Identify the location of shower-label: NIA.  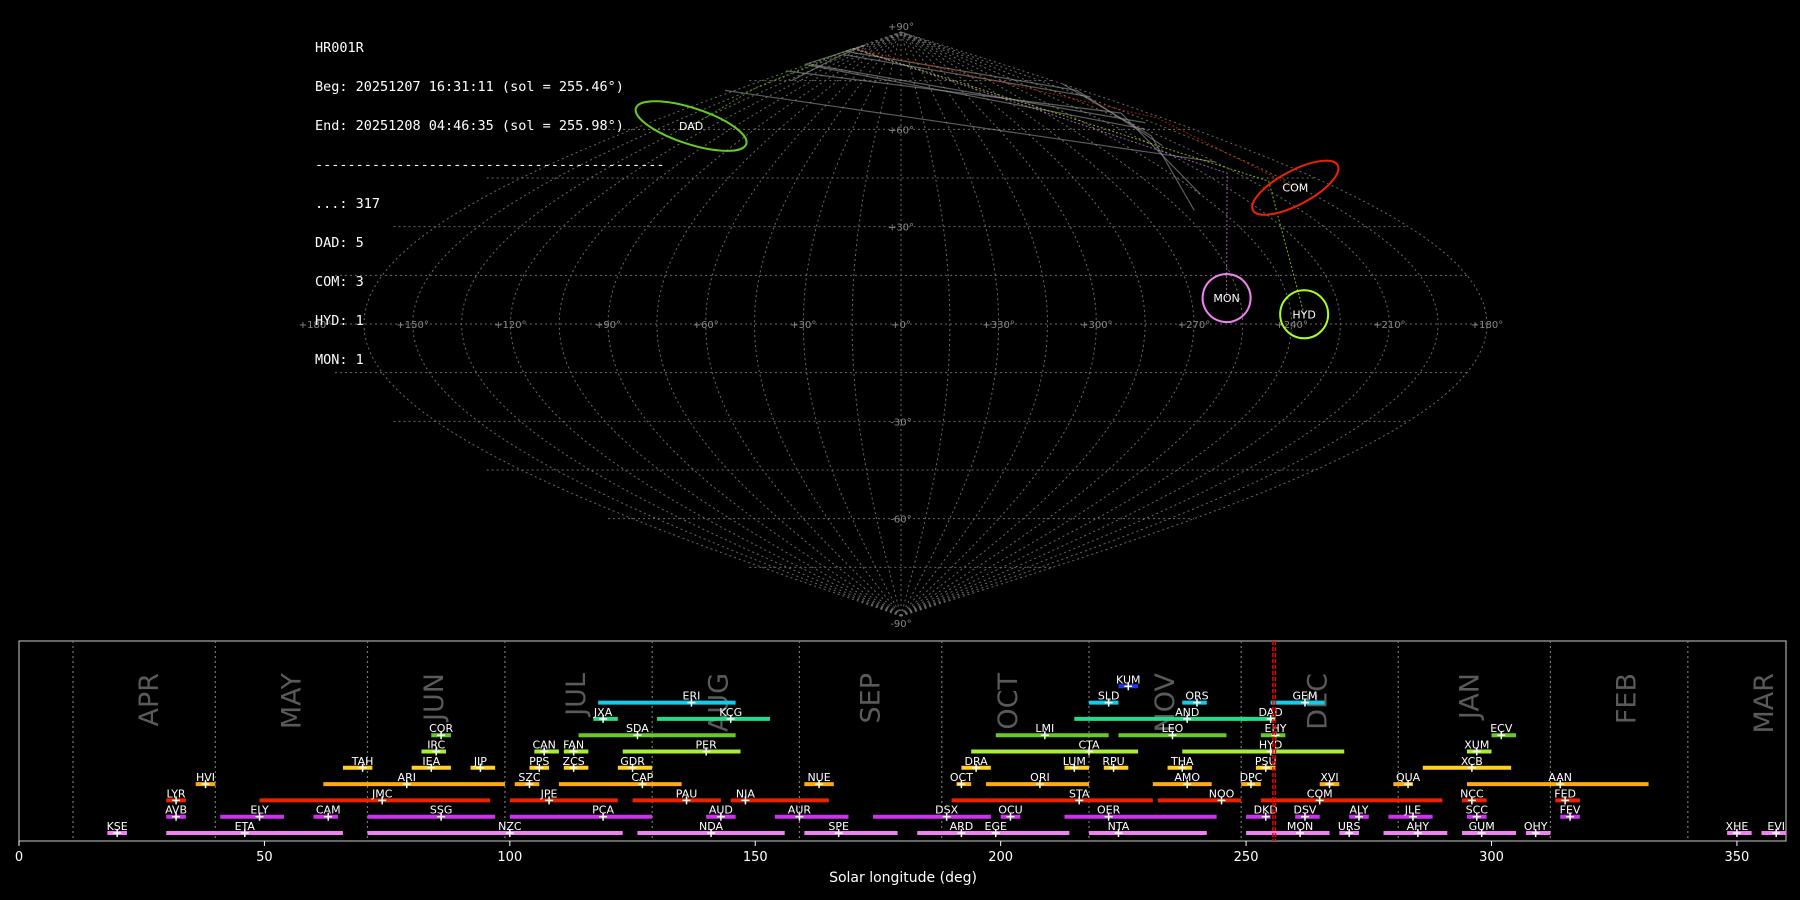
(745, 793).